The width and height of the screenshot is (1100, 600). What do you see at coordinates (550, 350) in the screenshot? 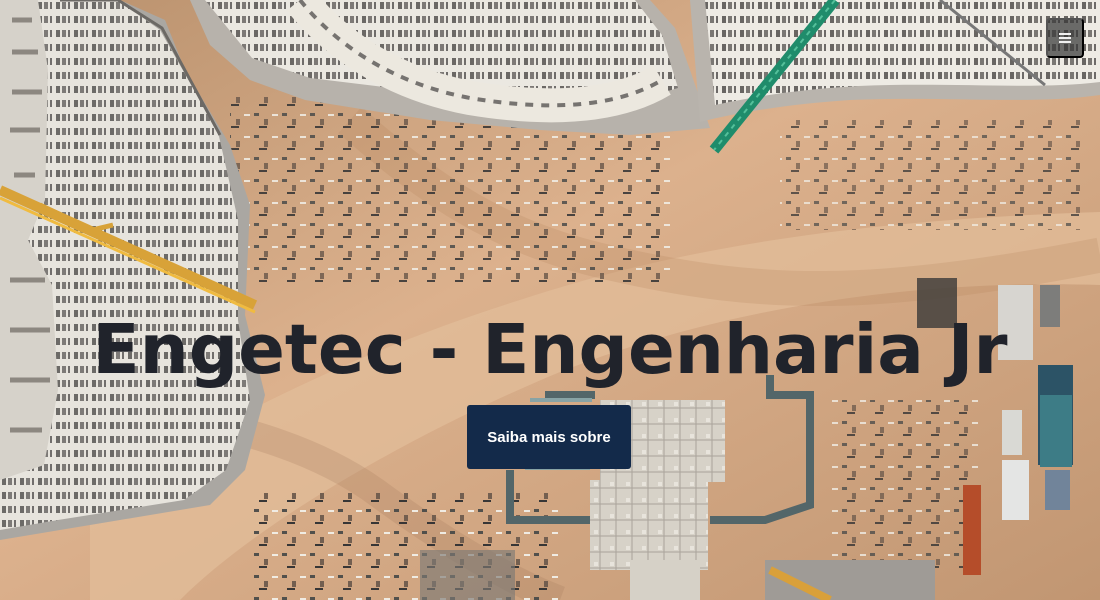
I see `page-title: Engetec - Engenharia Jr` at bounding box center [550, 350].